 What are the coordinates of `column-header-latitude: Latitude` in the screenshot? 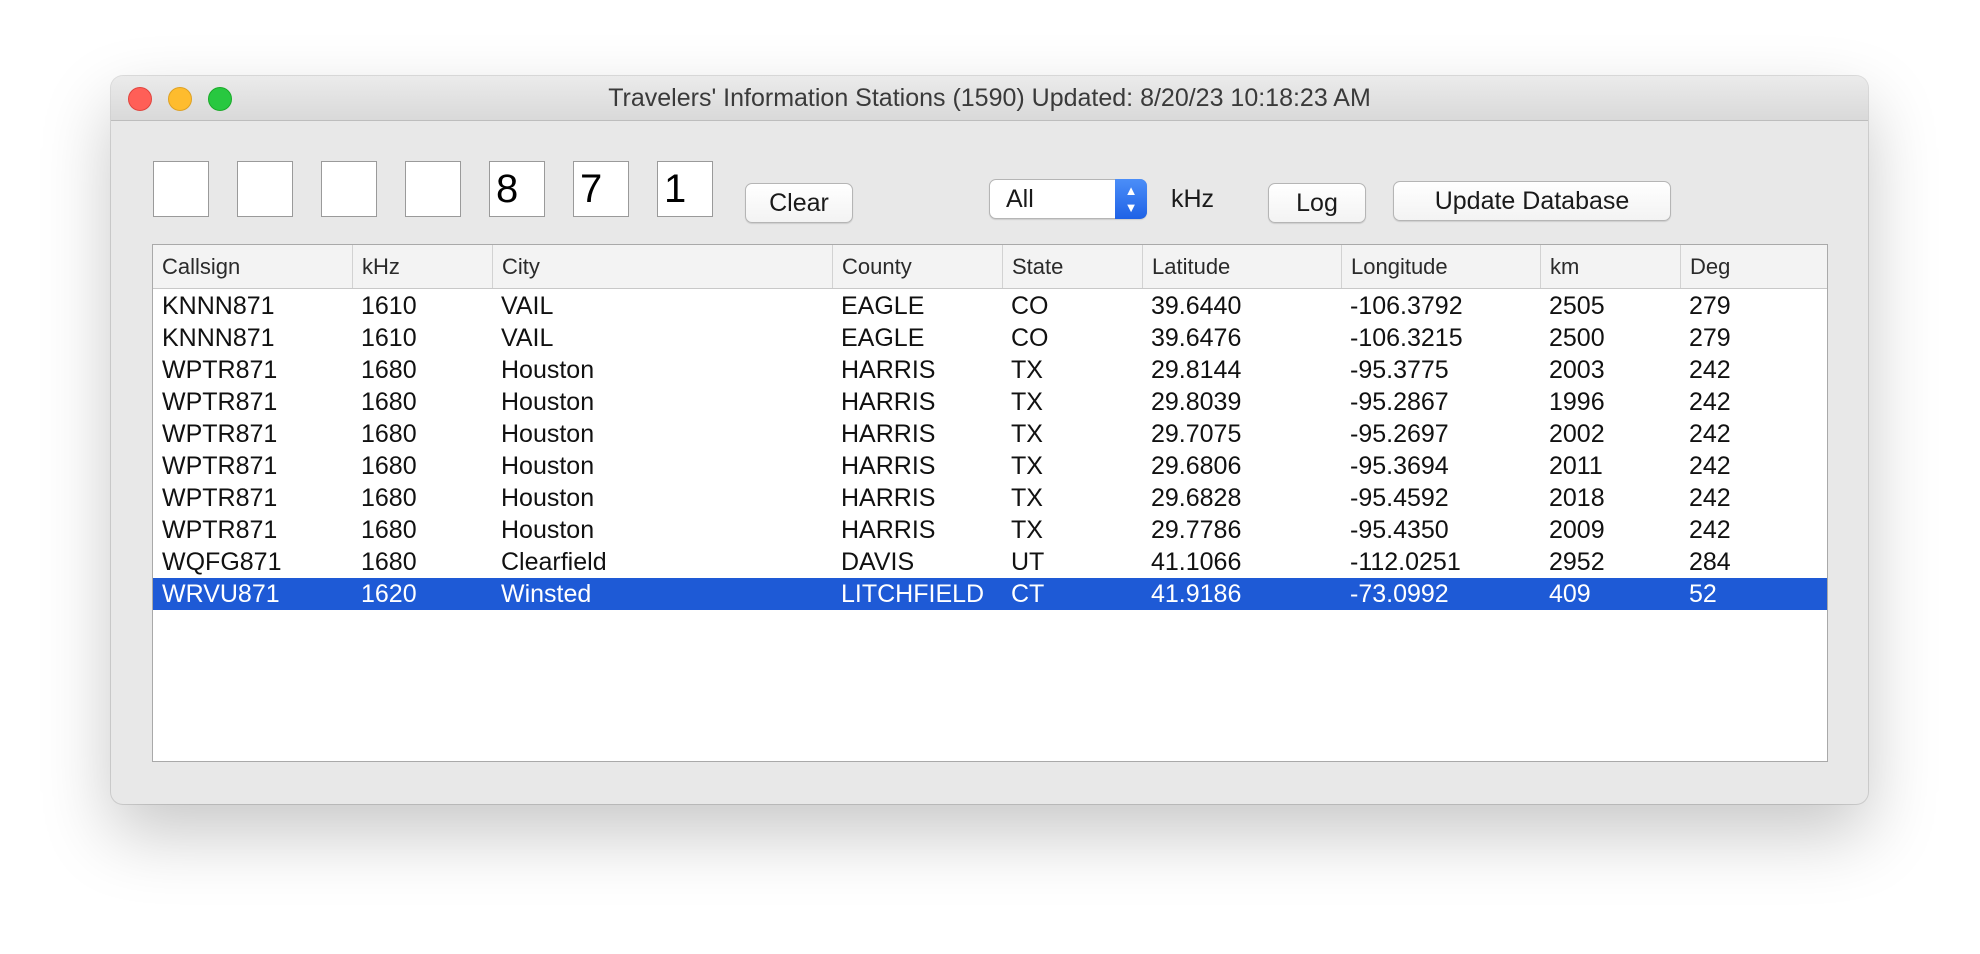 It's located at (1241, 266).